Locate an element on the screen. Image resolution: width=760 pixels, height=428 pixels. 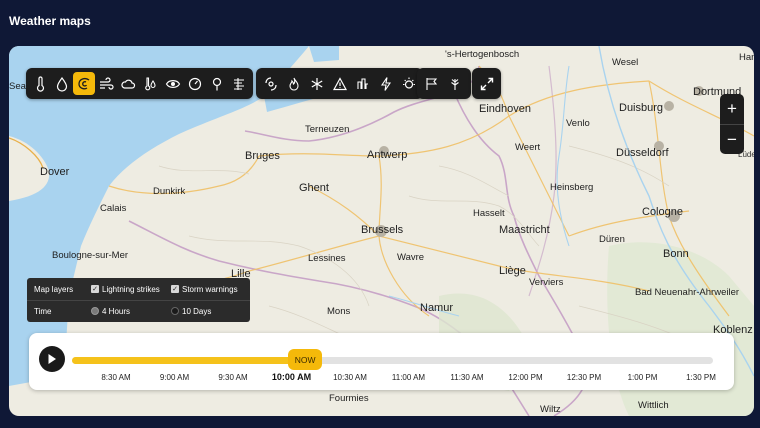
map-label-lessines: Lessines is located at coordinates (327, 258).